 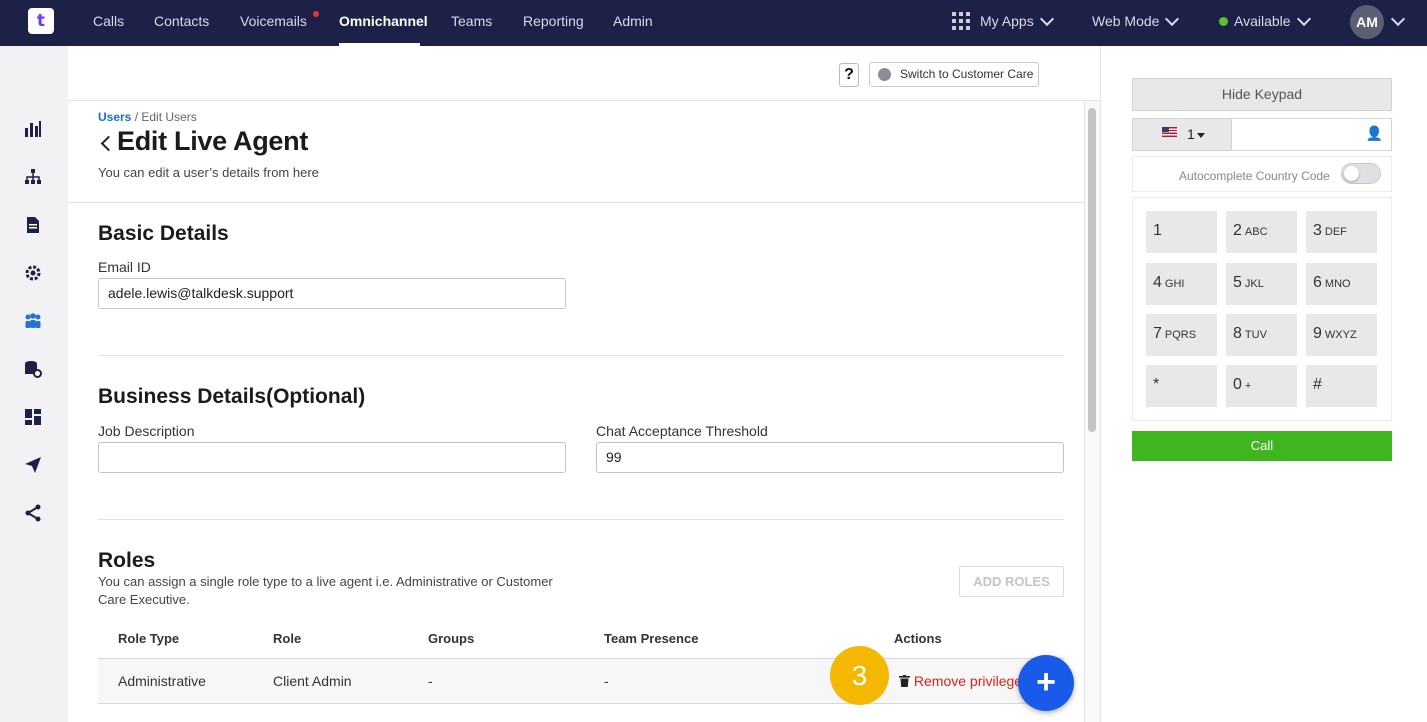 I want to click on trash-icon, so click(x=904, y=681).